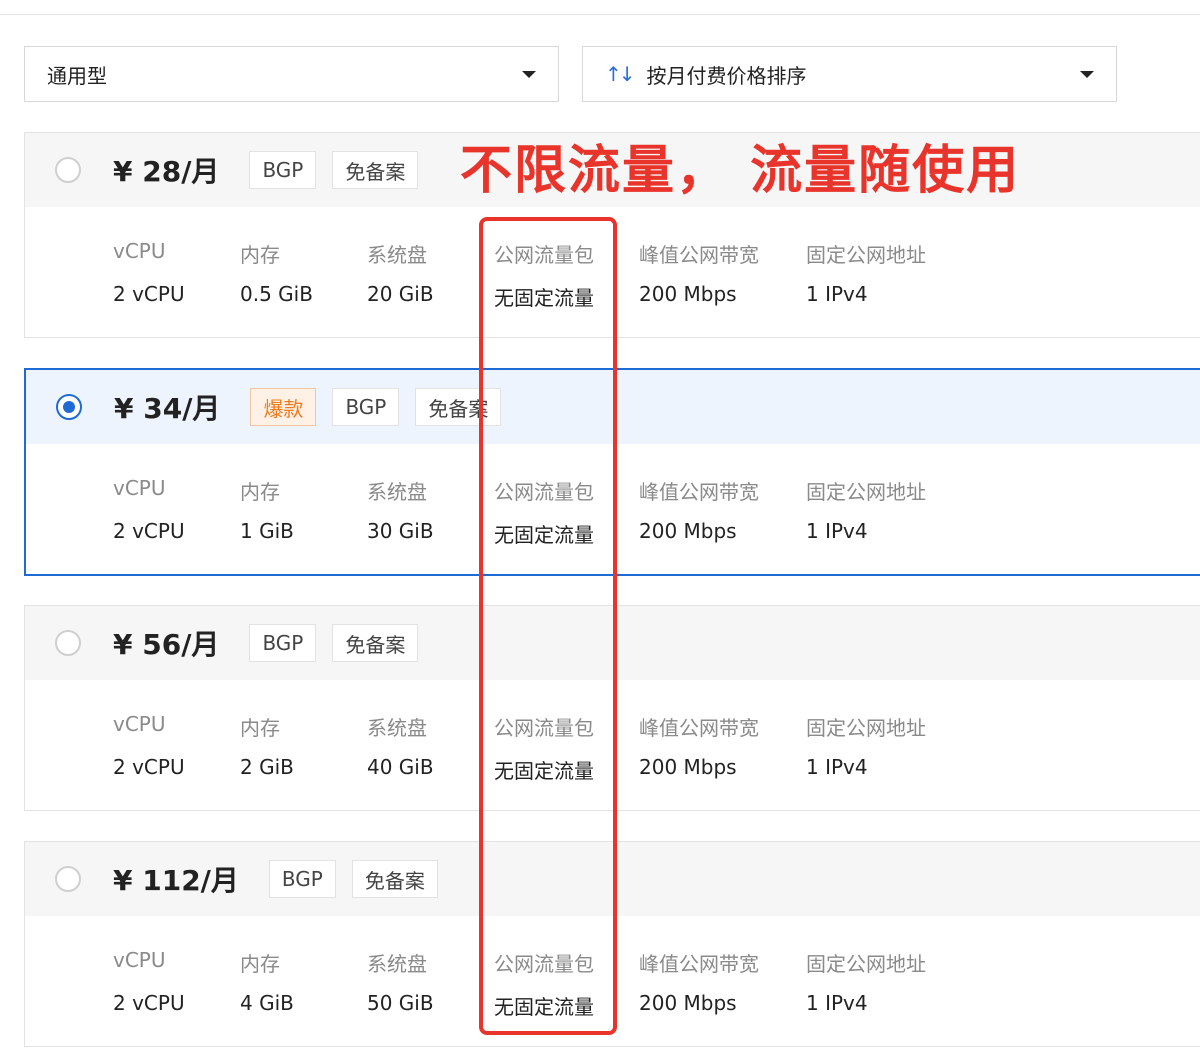 Image resolution: width=1200 pixels, height=1055 pixels. What do you see at coordinates (267, 511) in the screenshot?
I see `spec-memory: 内存 1 GiB` at bounding box center [267, 511].